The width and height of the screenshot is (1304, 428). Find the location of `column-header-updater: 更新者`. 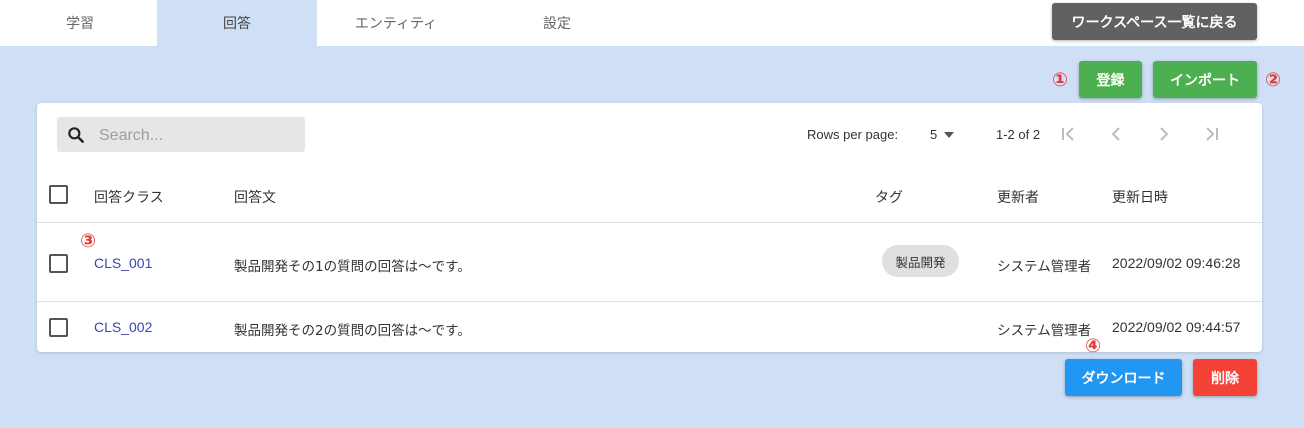

column-header-updater: 更新者 is located at coordinates (1018, 197).